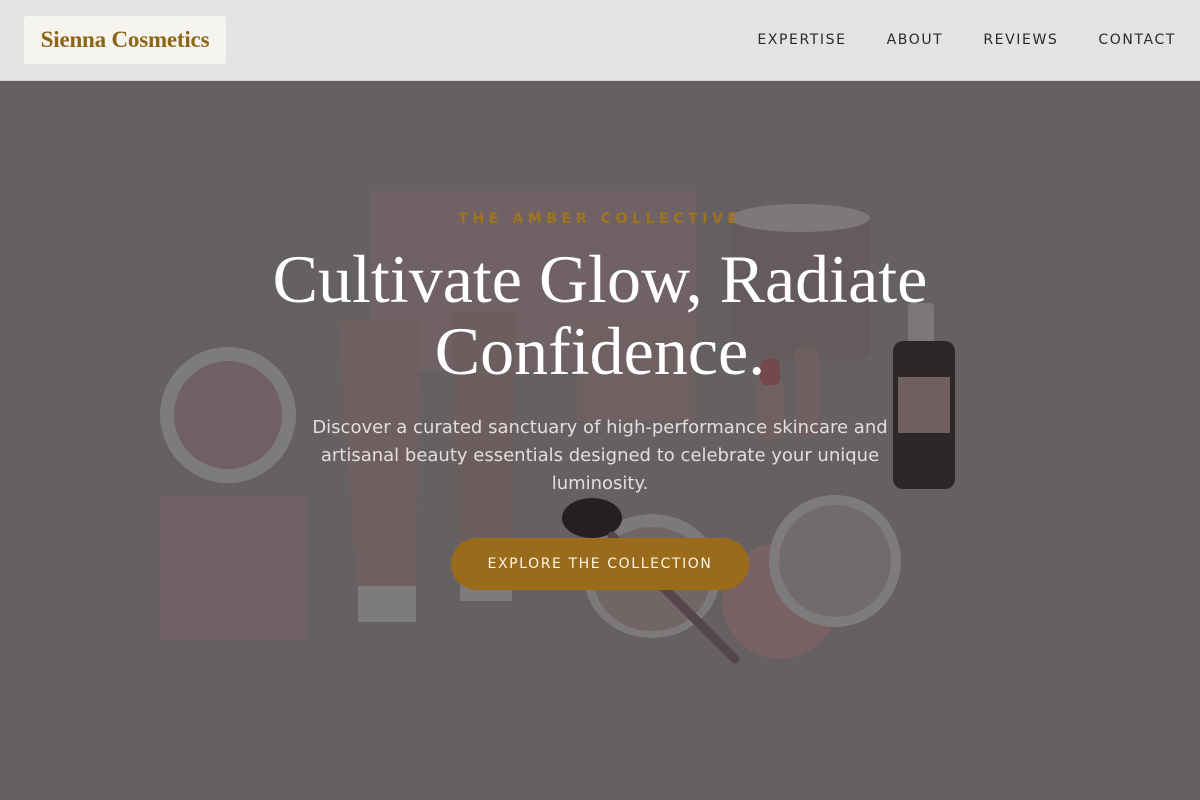 The width and height of the screenshot is (1200, 800). What do you see at coordinates (801, 40) in the screenshot?
I see `nav-expertise: EXPERTISE` at bounding box center [801, 40].